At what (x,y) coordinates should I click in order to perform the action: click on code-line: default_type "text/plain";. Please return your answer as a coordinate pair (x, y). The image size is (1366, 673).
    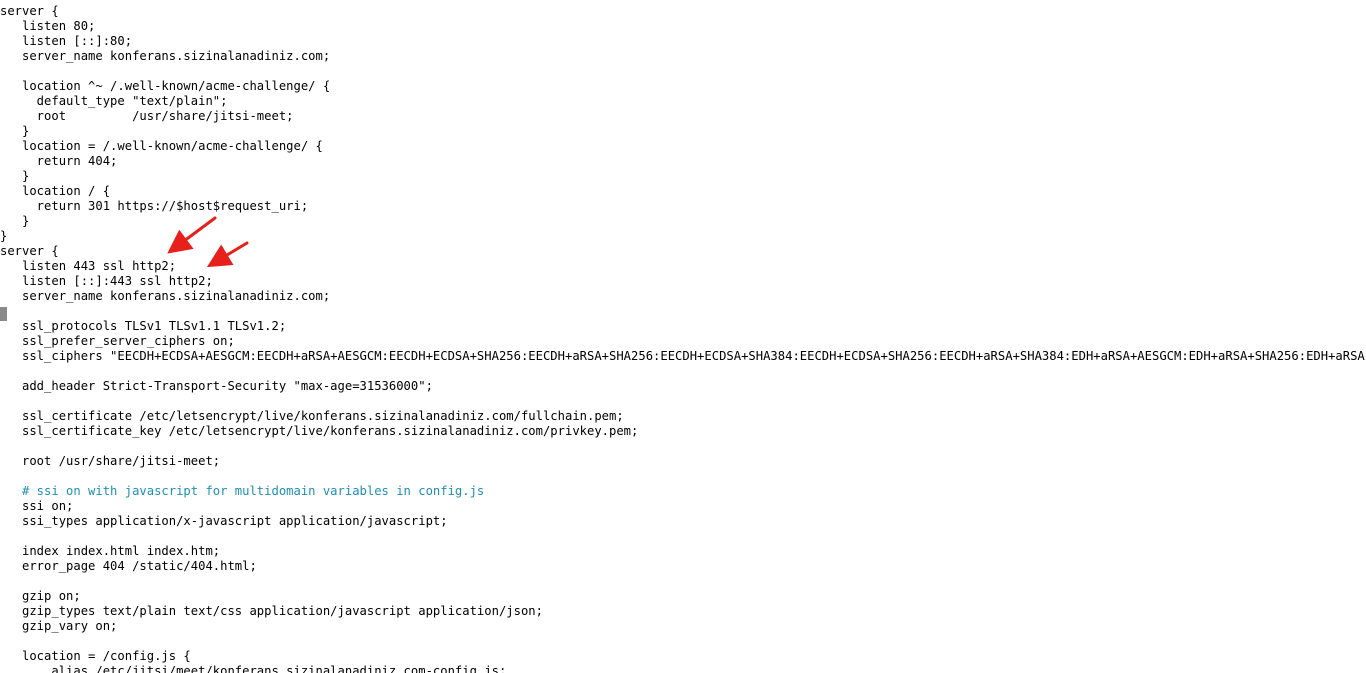
    Looking at the image, I should click on (114, 101).